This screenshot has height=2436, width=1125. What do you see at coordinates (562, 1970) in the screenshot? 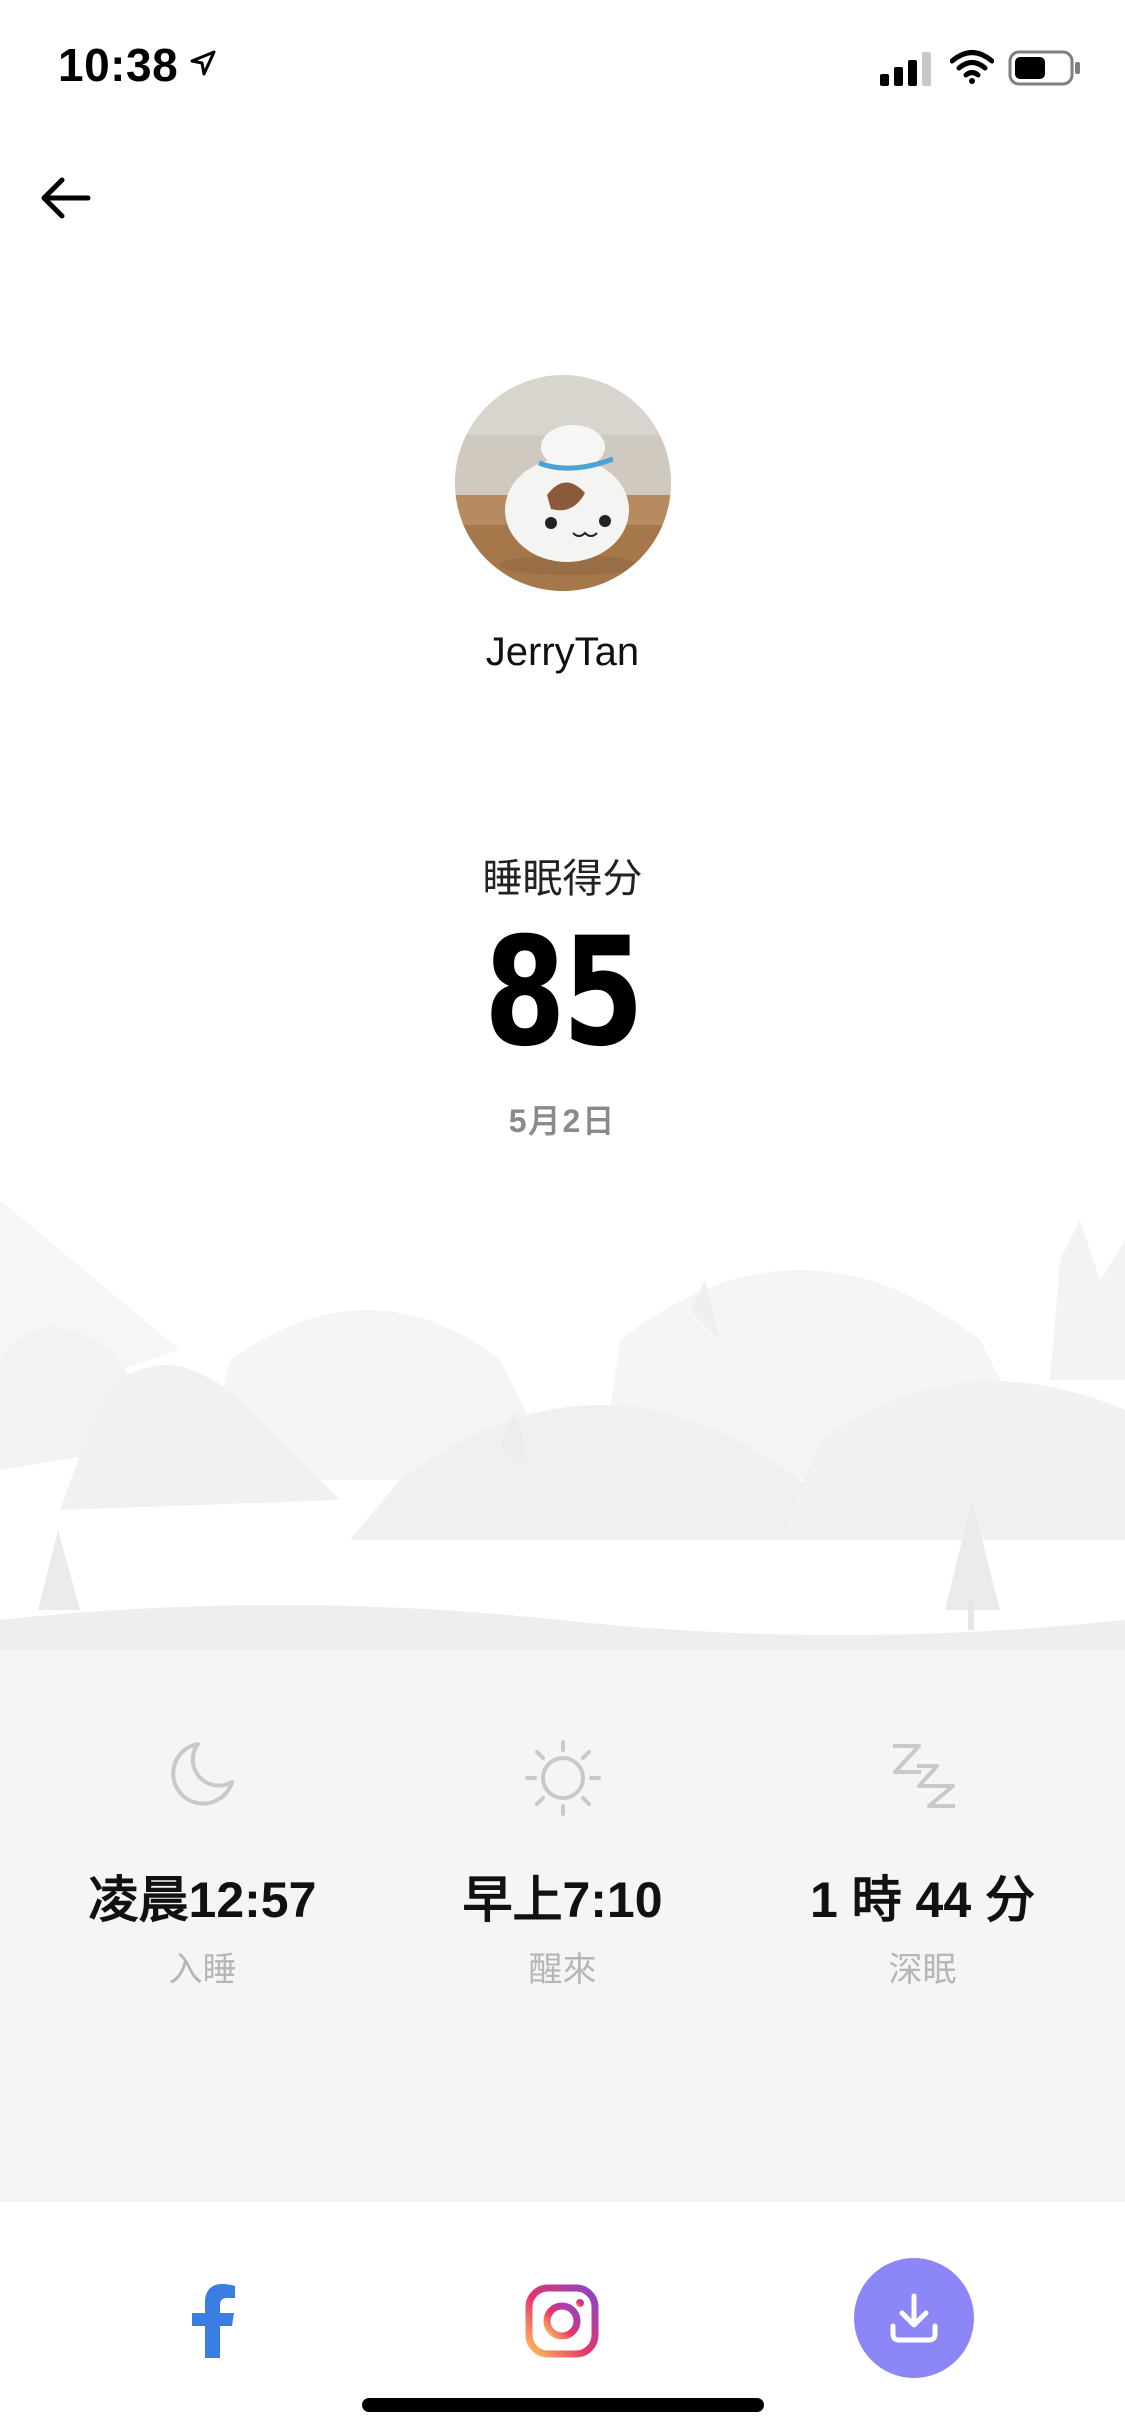
I see `wake-time-label: 醒來` at bounding box center [562, 1970].